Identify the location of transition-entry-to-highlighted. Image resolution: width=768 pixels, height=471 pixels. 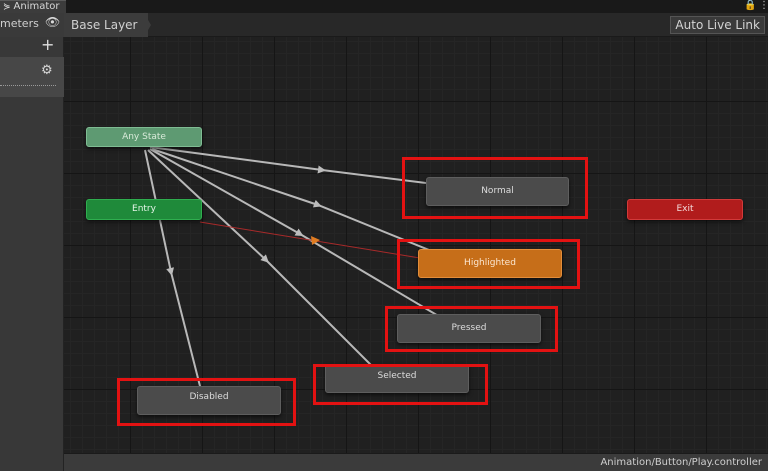
(310, 240).